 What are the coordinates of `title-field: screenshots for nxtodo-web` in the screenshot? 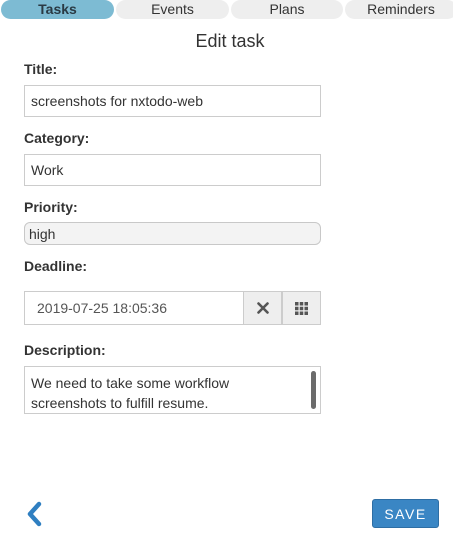 It's located at (172, 101).